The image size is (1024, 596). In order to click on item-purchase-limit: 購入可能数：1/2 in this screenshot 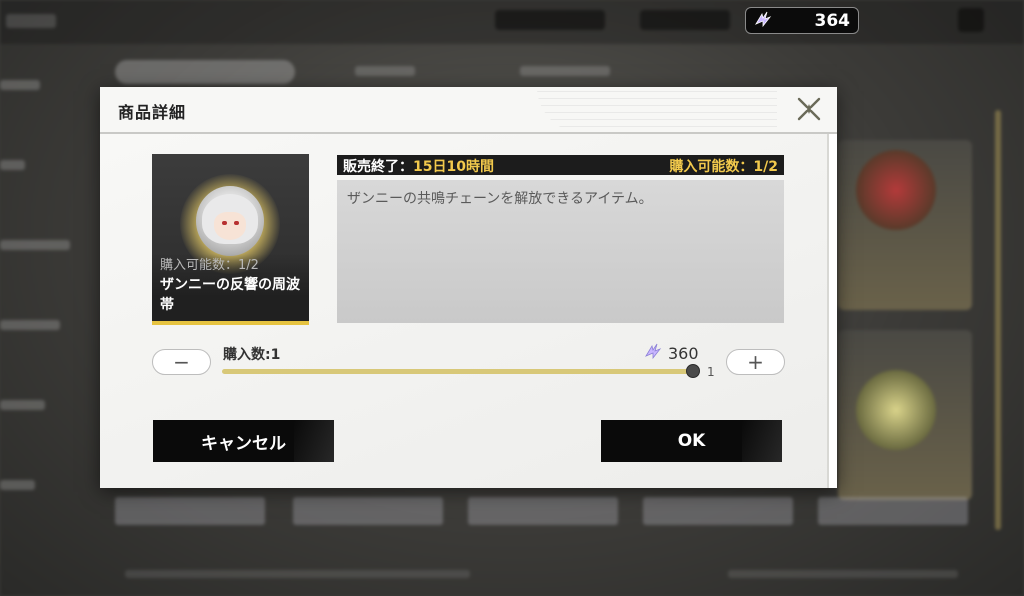, I will do `click(209, 265)`.